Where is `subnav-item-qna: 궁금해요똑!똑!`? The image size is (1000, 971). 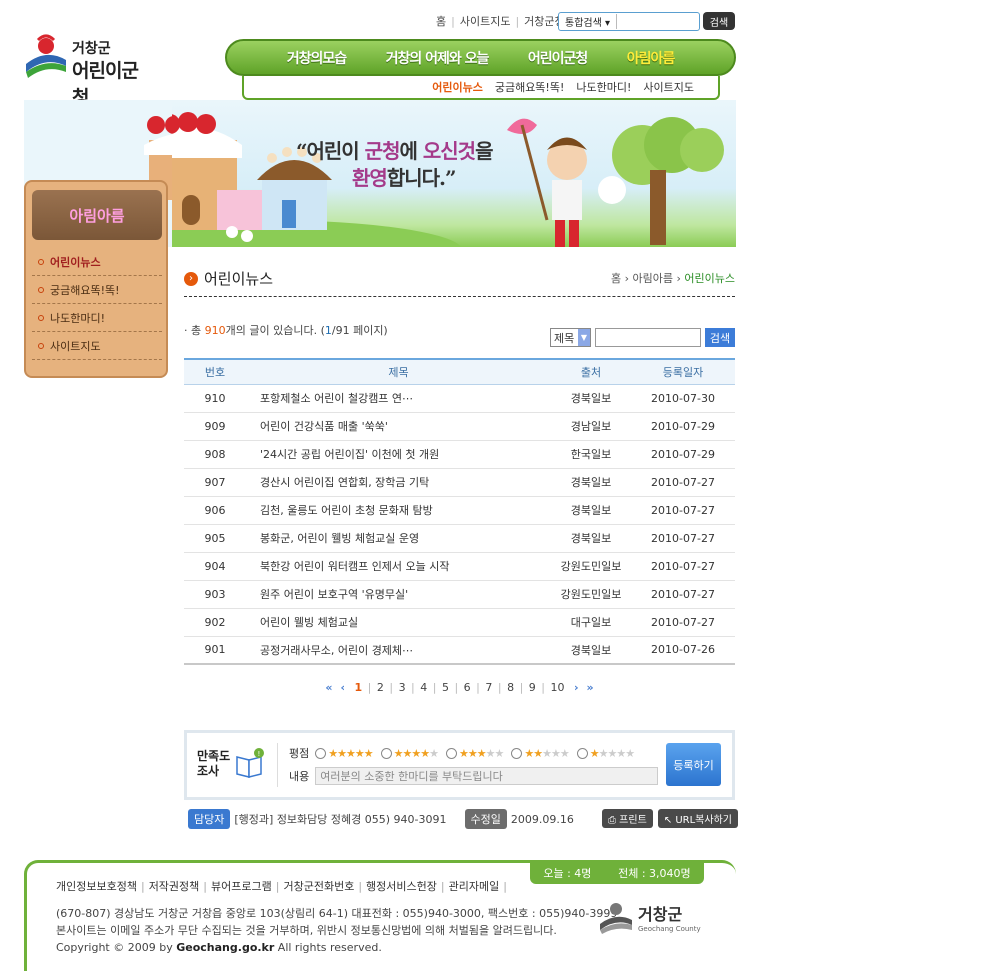 subnav-item-qna: 궁금해요똑!똑! is located at coordinates (530, 87).